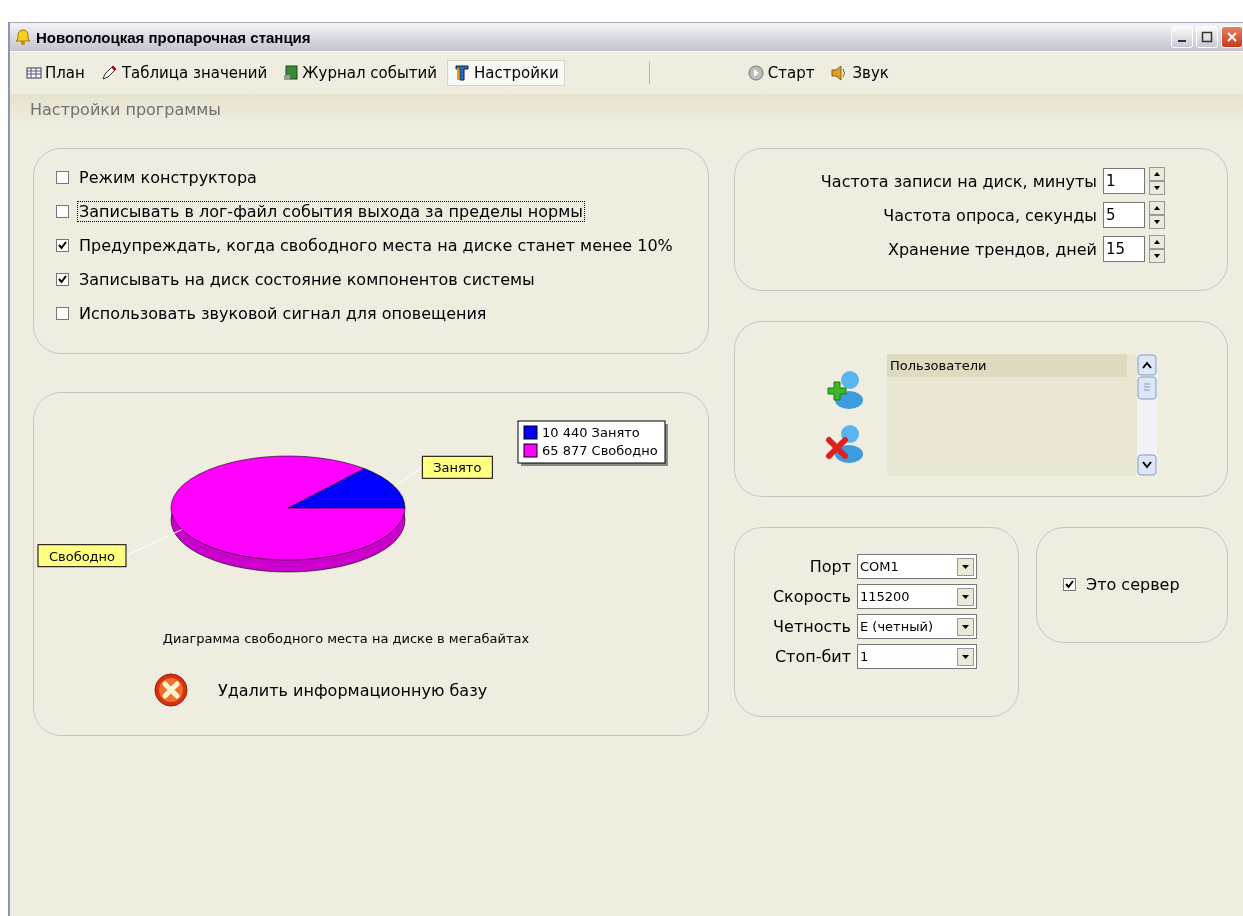 The image size is (1243, 916). Describe the element at coordinates (812, 656) in the screenshot. I see `field-label: Стоп-бит` at that location.